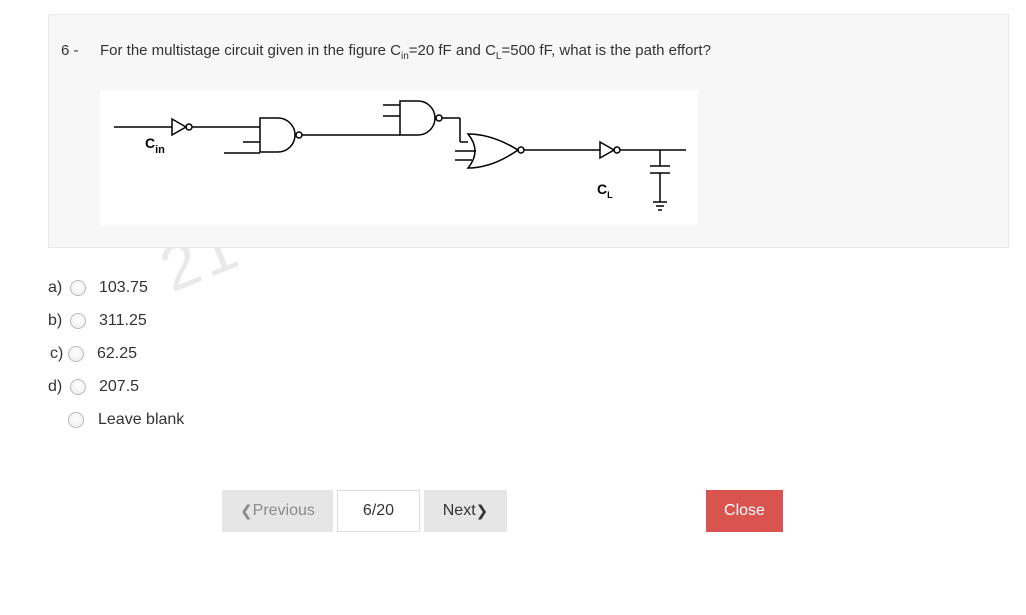 The image size is (1026, 615). Describe the element at coordinates (155, 145) in the screenshot. I see `cin-label: Cin` at that location.